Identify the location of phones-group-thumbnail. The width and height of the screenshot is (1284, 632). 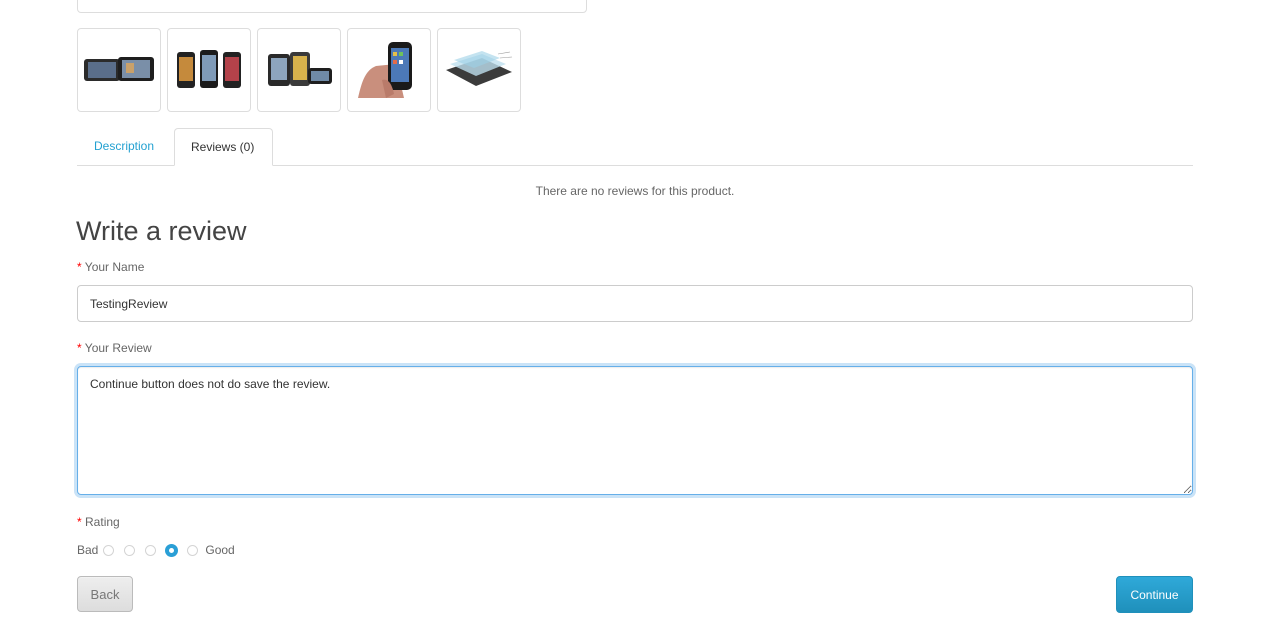
(209, 69).